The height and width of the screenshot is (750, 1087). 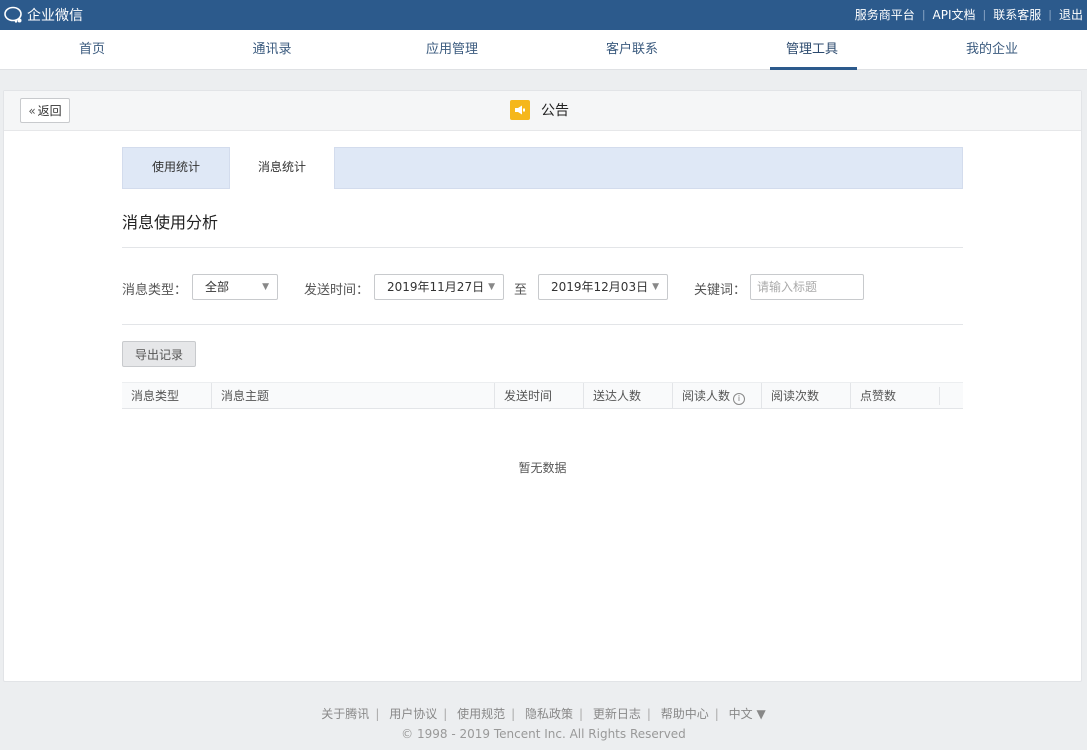 What do you see at coordinates (481, 714) in the screenshot?
I see `footer-link-usage-rules: 使用规范` at bounding box center [481, 714].